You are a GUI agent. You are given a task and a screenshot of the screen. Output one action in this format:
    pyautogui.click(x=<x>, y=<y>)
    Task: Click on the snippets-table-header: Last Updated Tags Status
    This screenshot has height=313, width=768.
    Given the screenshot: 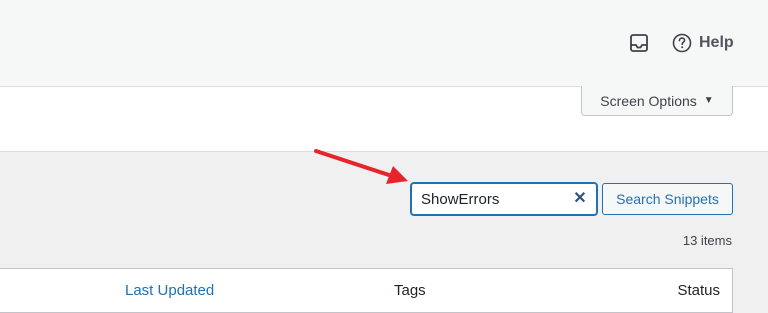 What is the action you would take?
    pyautogui.click(x=366, y=290)
    